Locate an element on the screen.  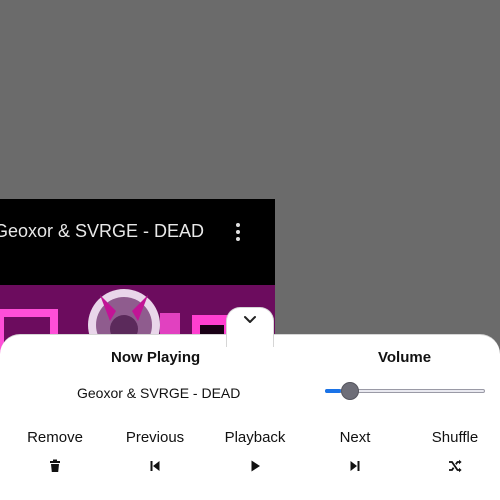
remove-label: Remove is located at coordinates (55, 437).